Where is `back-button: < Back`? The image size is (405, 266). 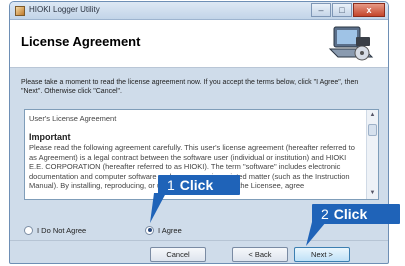 back-button: < Back is located at coordinates (260, 254).